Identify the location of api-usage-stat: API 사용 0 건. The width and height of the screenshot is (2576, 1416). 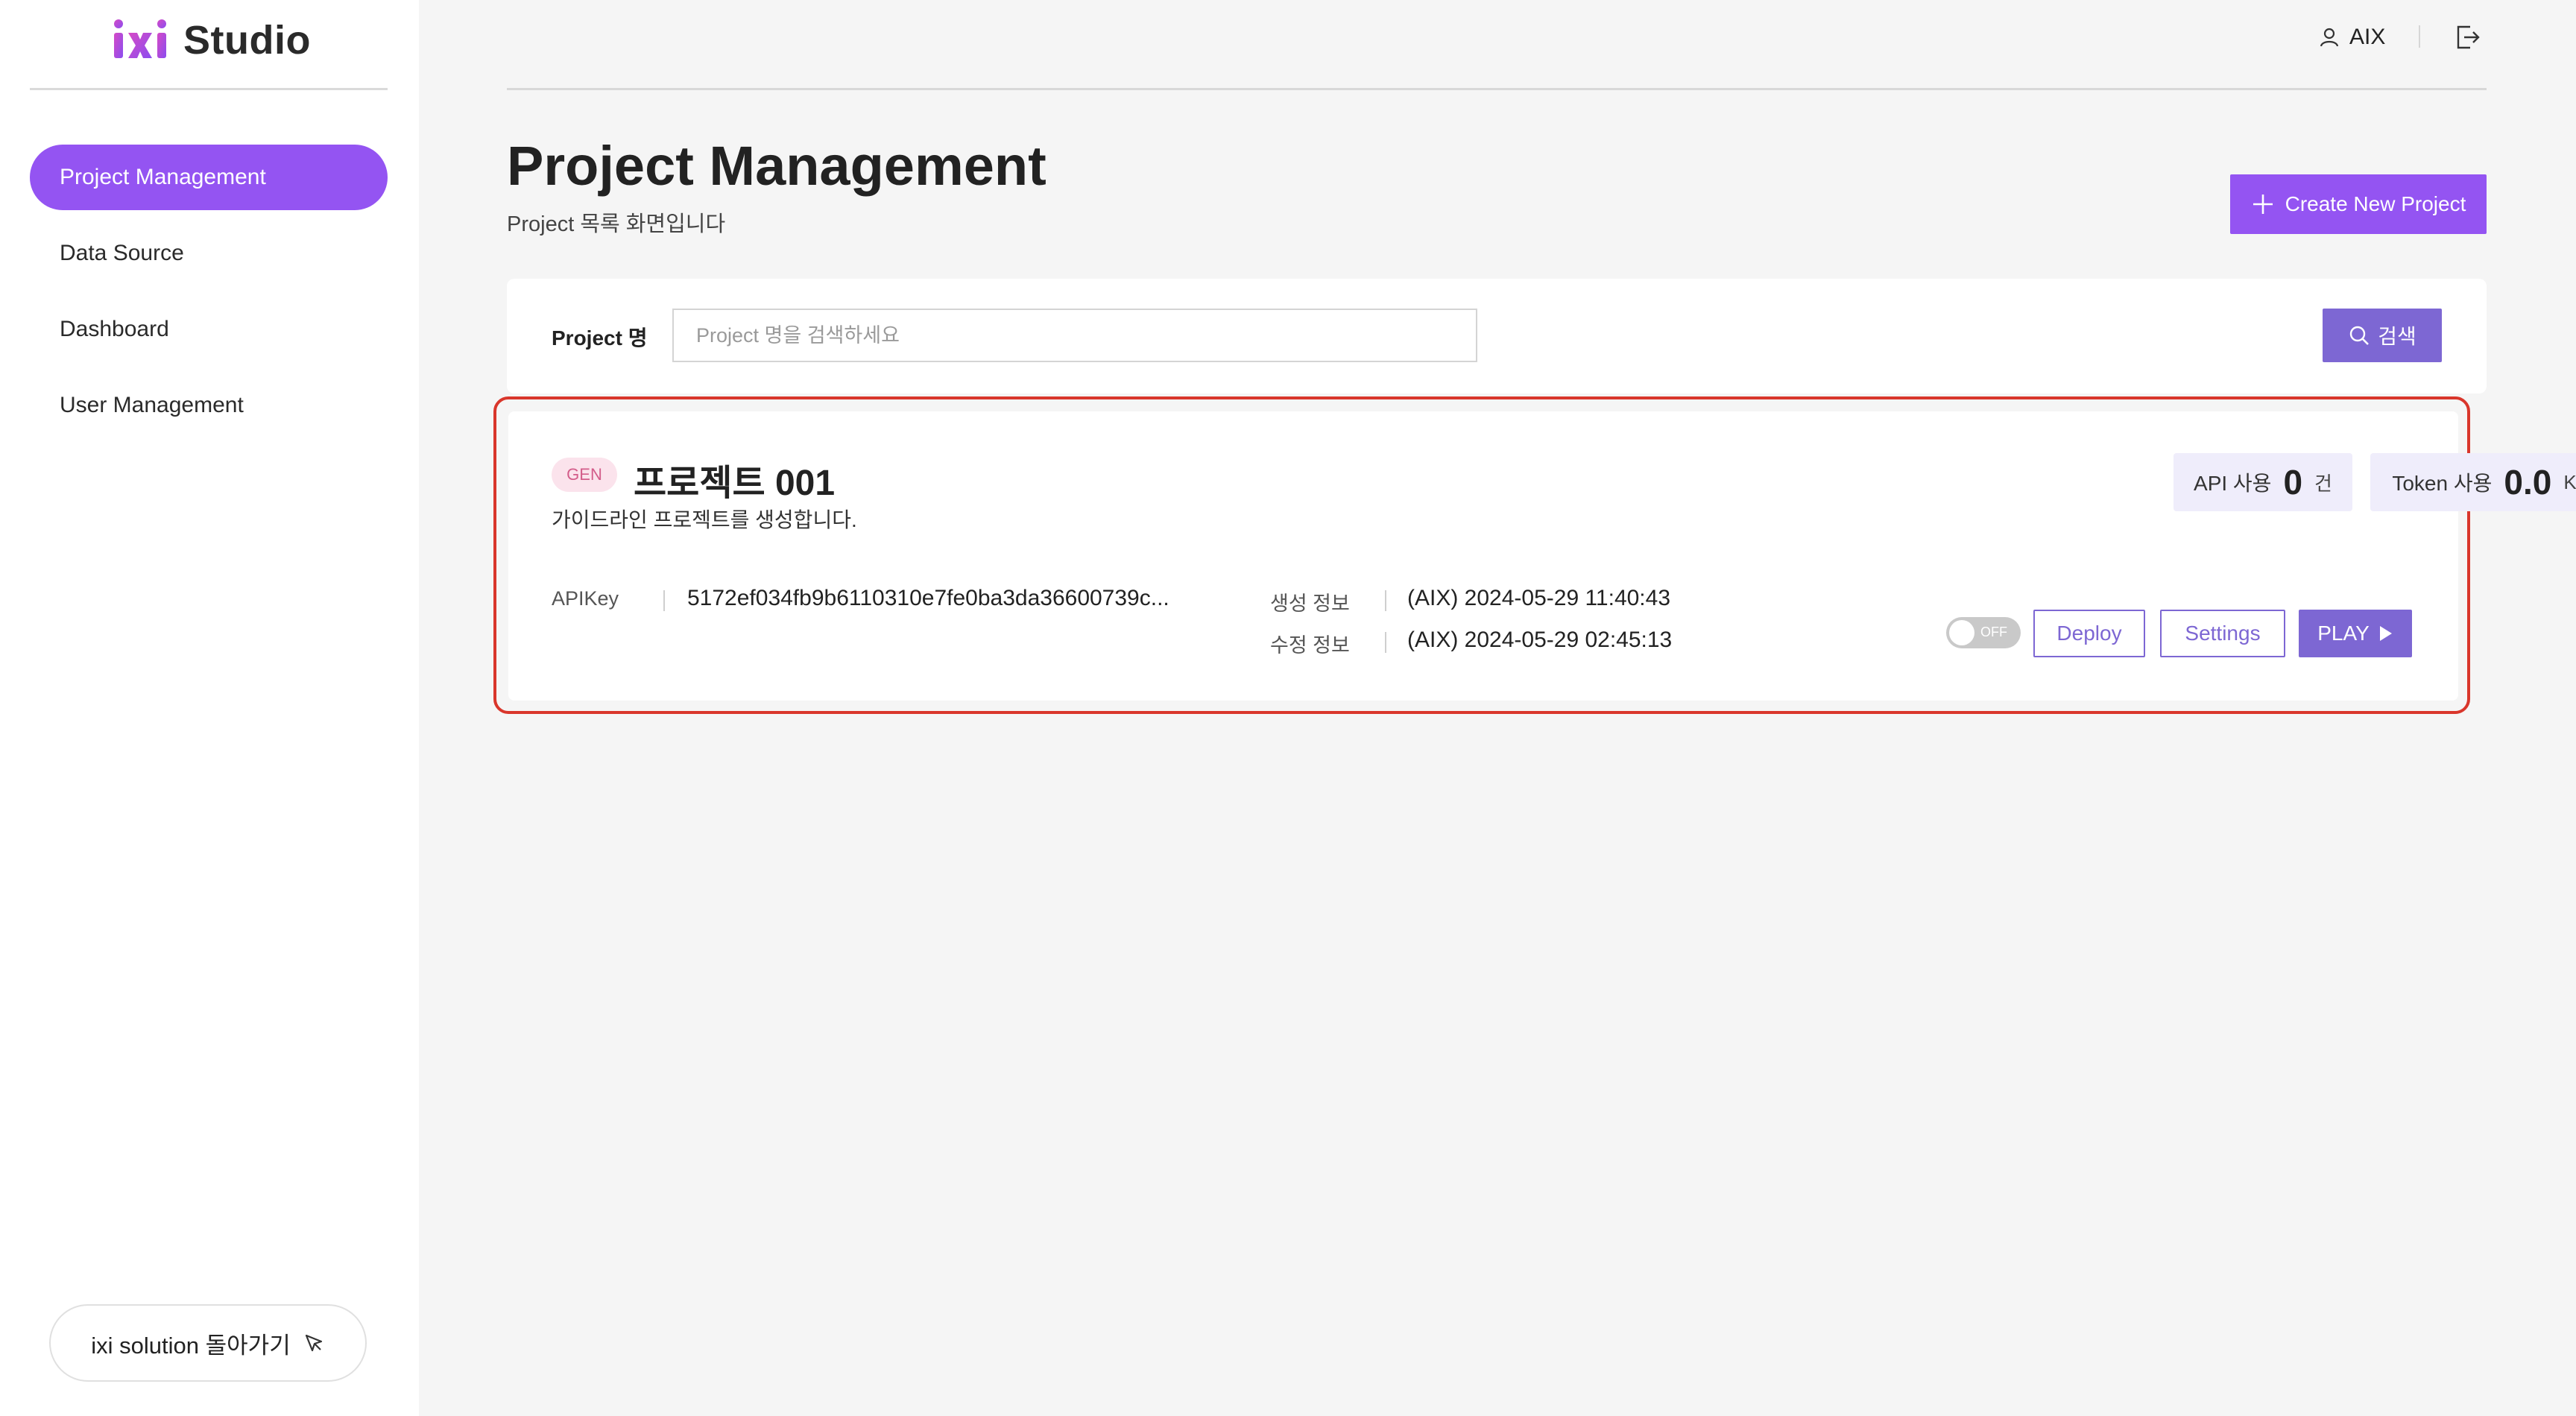
(2263, 482).